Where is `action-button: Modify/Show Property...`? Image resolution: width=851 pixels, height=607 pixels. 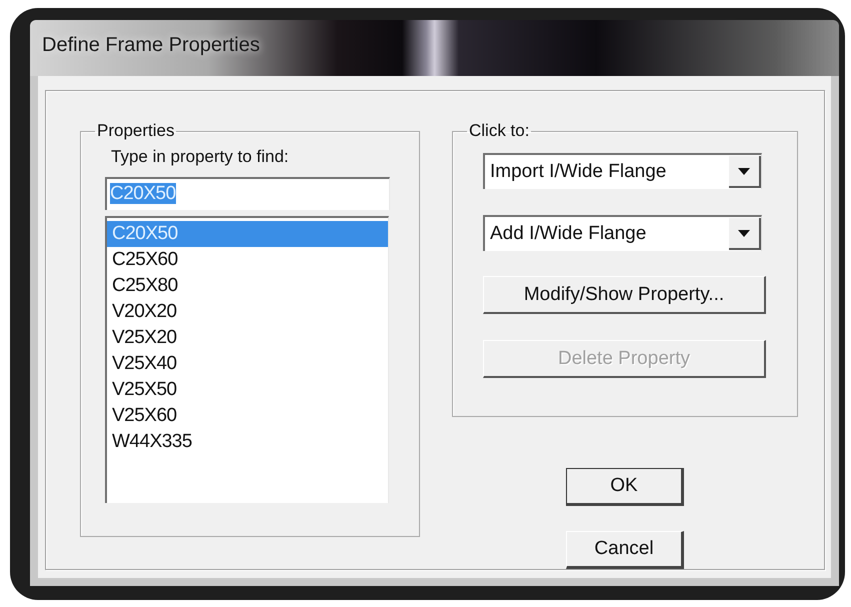 action-button: Modify/Show Property... is located at coordinates (624, 295).